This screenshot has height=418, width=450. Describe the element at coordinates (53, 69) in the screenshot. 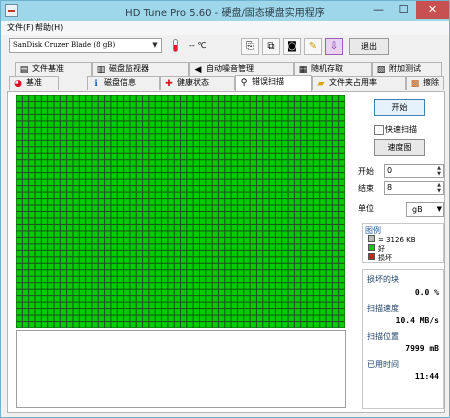

I see `tab-file-benchmark: ▤ 文件基准` at that location.